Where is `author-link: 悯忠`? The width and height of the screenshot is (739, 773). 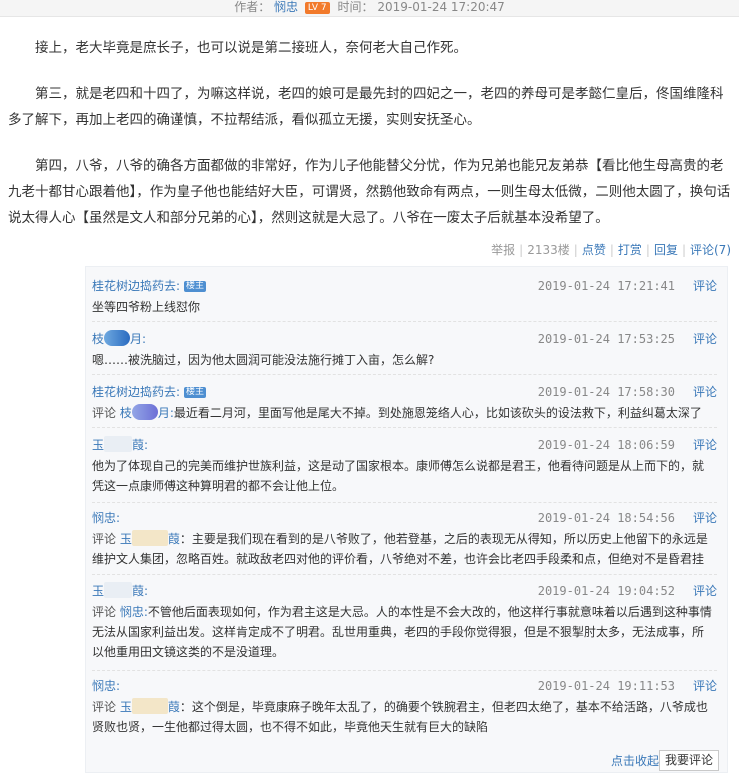
author-link: 悯忠 is located at coordinates (286, 7).